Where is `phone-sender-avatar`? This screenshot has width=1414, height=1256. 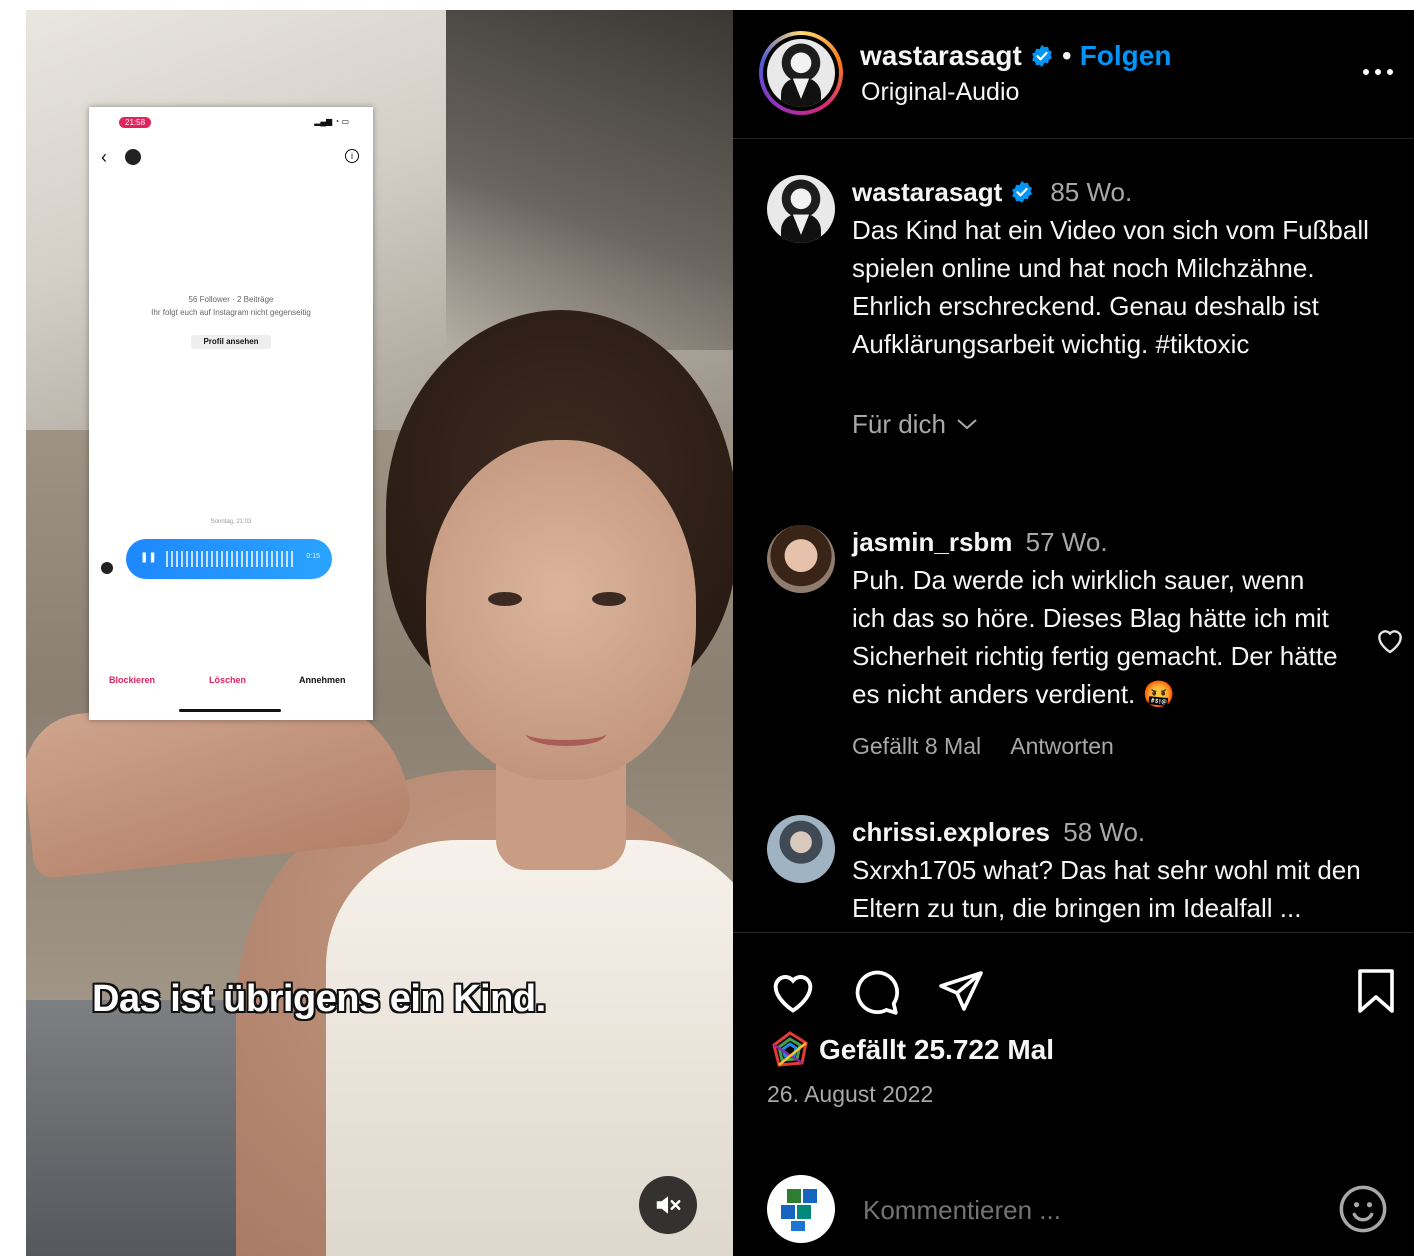
phone-sender-avatar is located at coordinates (107, 568).